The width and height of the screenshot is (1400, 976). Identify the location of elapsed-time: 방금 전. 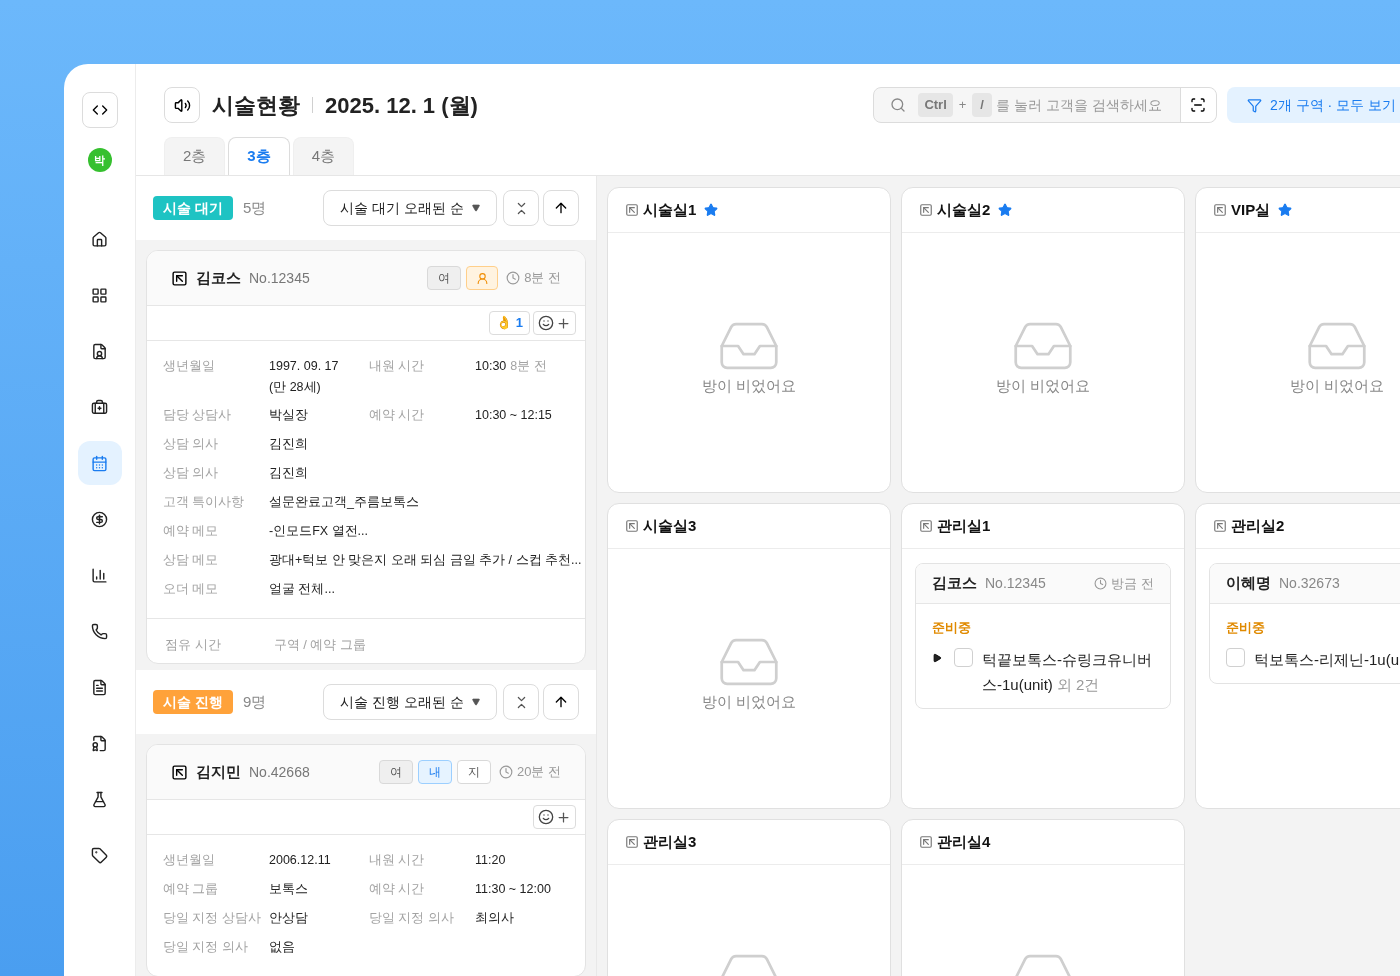
(1132, 583).